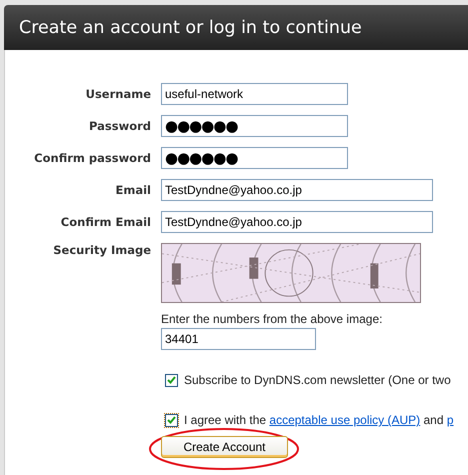 This screenshot has height=475, width=468. I want to click on field-label: Security Image, so click(102, 250).